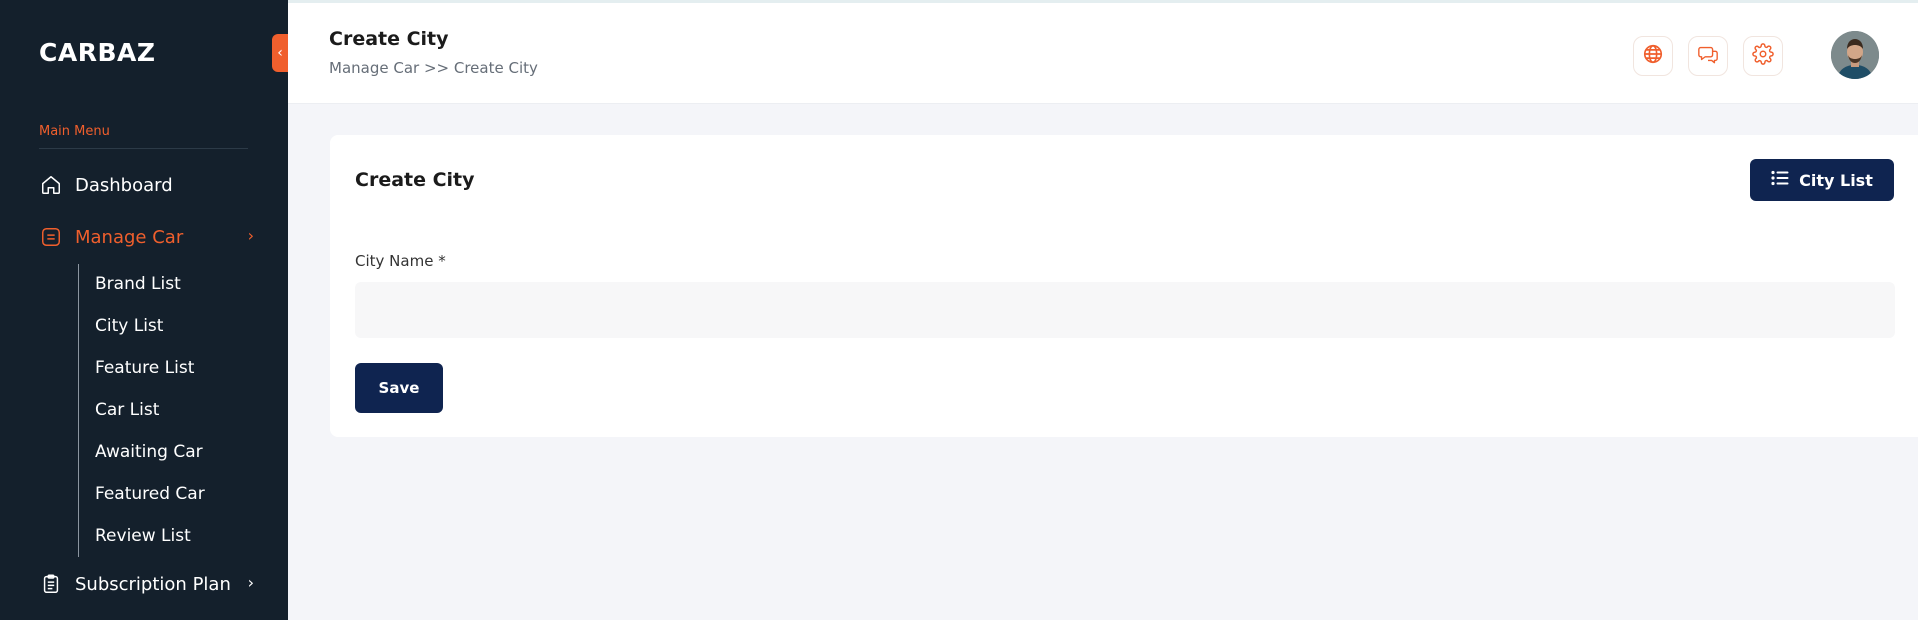 Image resolution: width=1918 pixels, height=620 pixels. What do you see at coordinates (153, 584) in the screenshot?
I see `sidebar-item-label: Subscription Plan` at bounding box center [153, 584].